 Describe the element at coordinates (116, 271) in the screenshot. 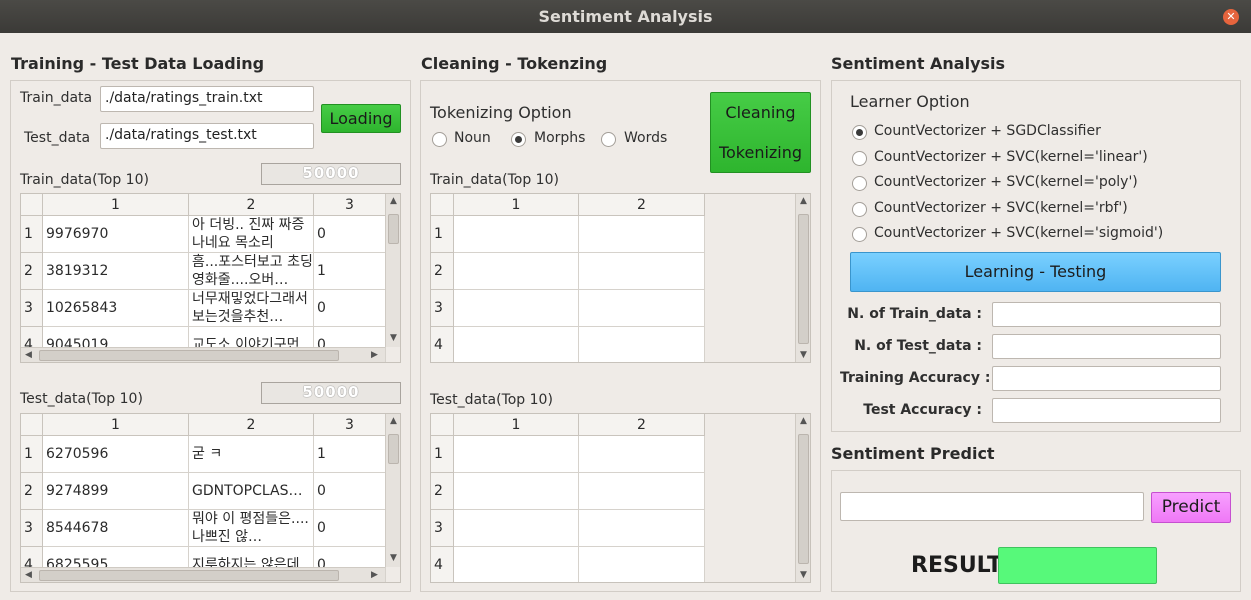

I see `table-cell: 3819312` at that location.